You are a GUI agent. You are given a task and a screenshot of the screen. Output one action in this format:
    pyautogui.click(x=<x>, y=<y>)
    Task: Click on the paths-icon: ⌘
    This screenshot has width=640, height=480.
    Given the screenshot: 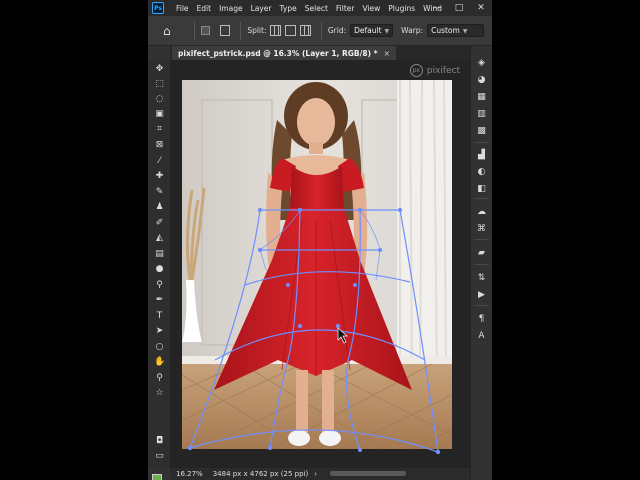 What is the action you would take?
    pyautogui.click(x=481, y=229)
    